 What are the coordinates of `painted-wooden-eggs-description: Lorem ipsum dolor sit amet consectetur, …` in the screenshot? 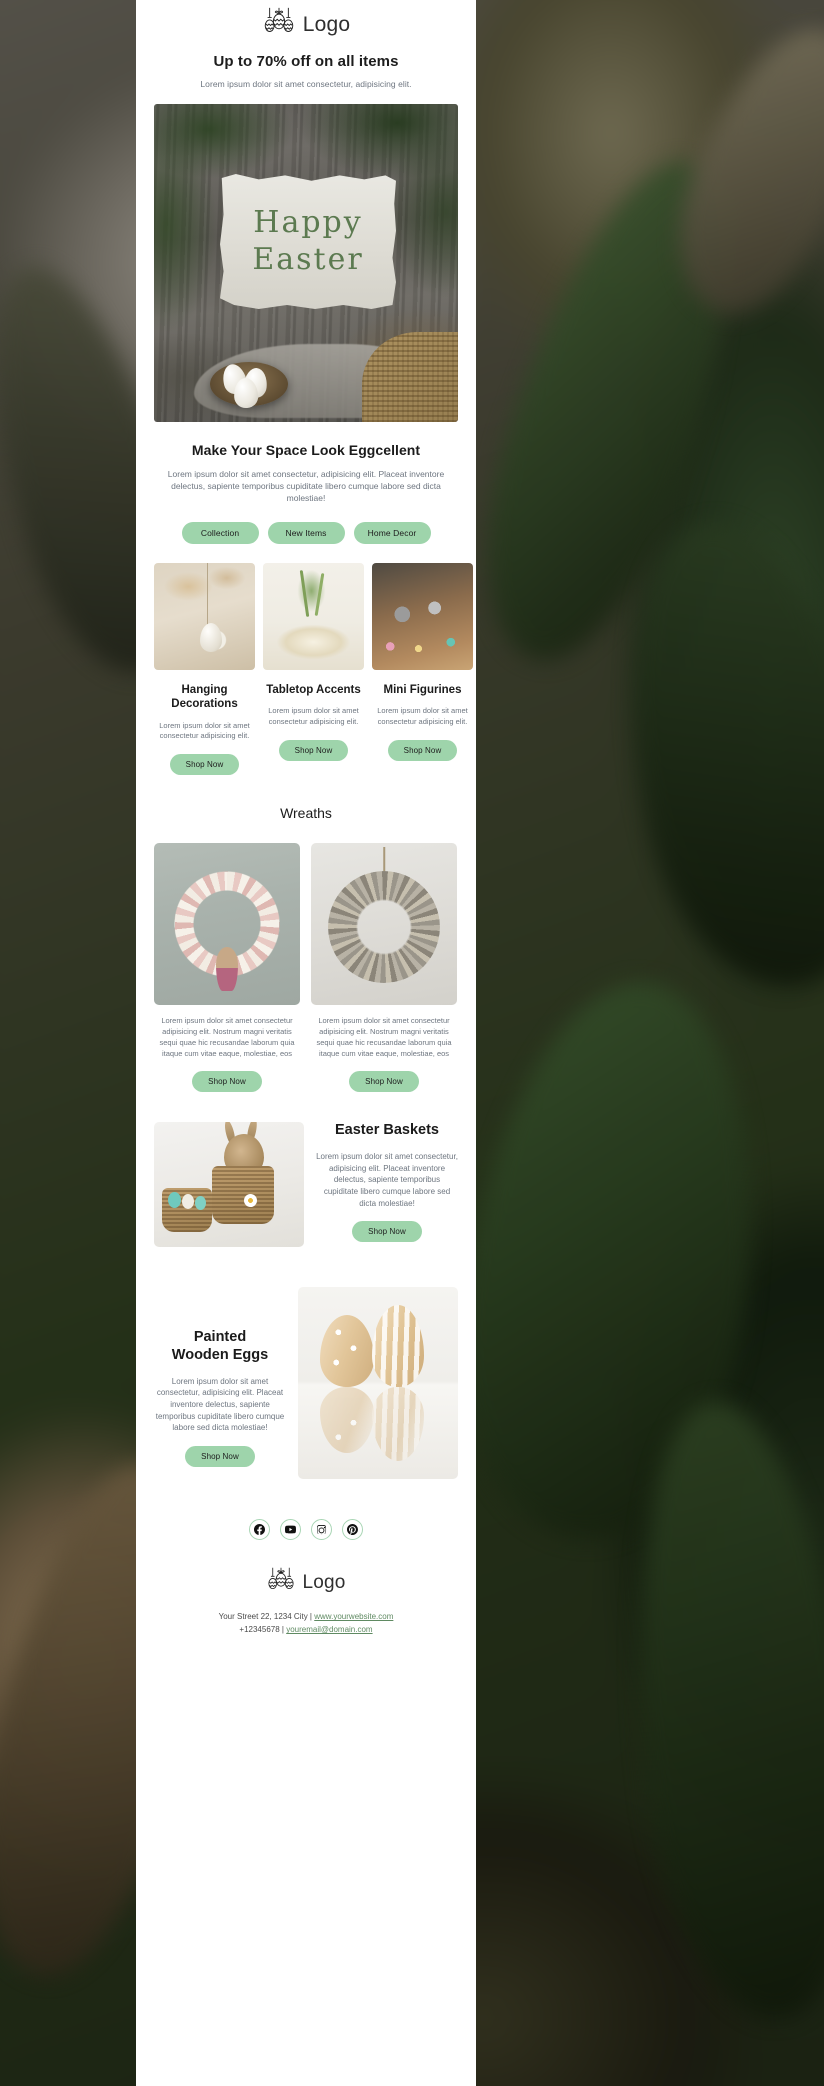 It's located at (220, 1404).